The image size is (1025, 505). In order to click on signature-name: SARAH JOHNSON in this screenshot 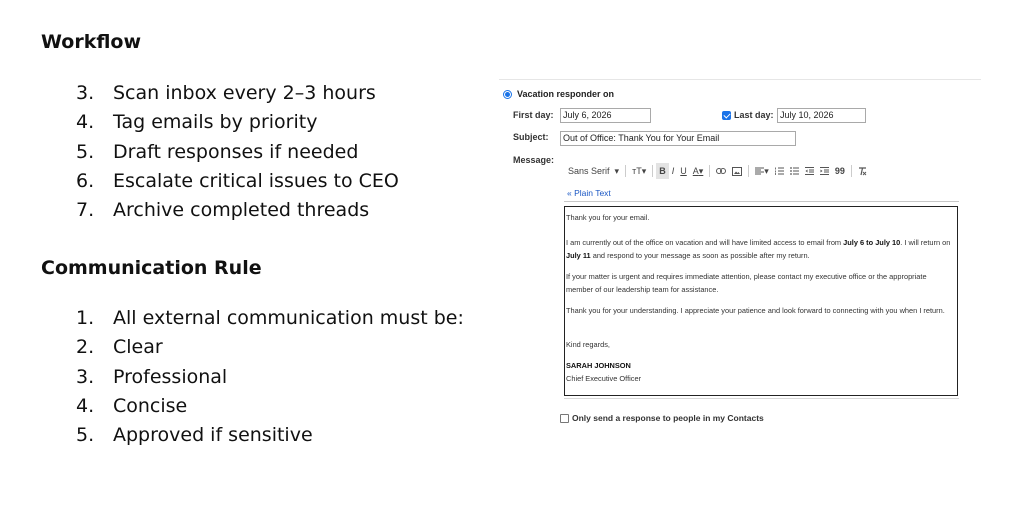, I will do `click(598, 365)`.